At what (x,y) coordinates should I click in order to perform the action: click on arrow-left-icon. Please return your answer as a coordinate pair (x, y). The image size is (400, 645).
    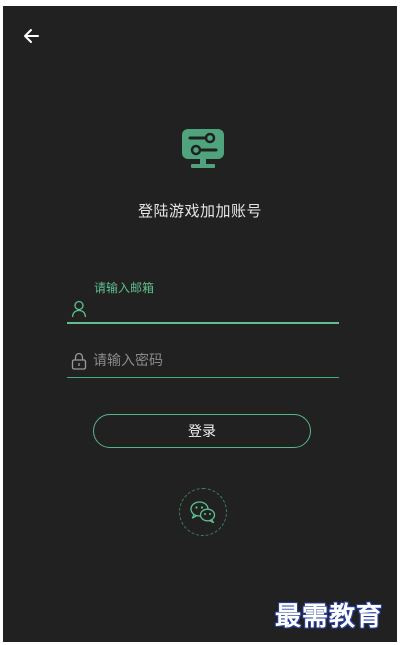
    Looking at the image, I should click on (31, 36).